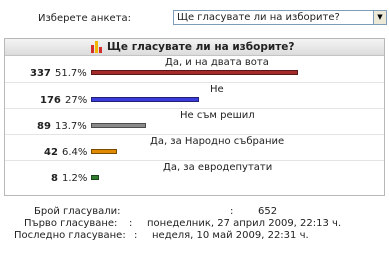  I want to click on poll-option-row: Да, за Народно събрание 42 6.4%, so click(194, 147).